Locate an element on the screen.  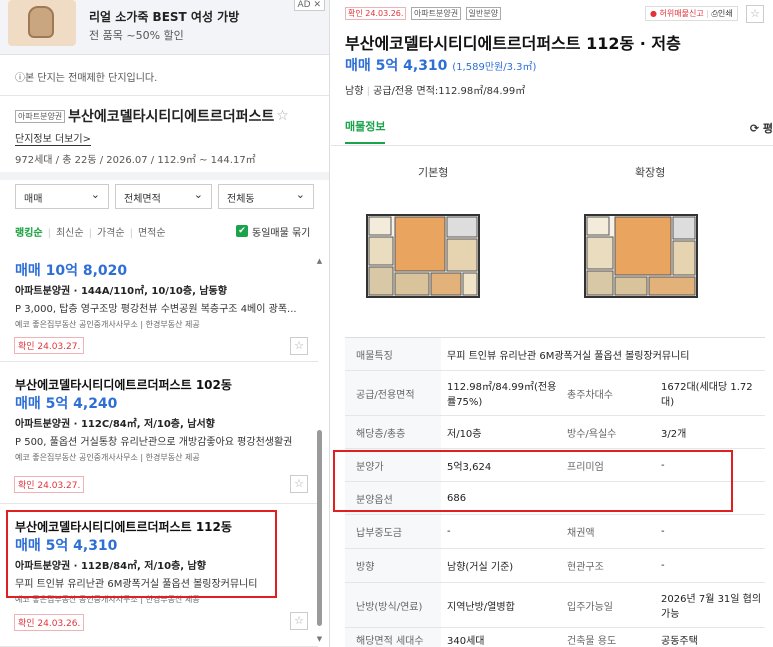
listing-spec: 아파트분양권 · 112C/84㎡, 저/10층, 남서향 is located at coordinates (115, 424).